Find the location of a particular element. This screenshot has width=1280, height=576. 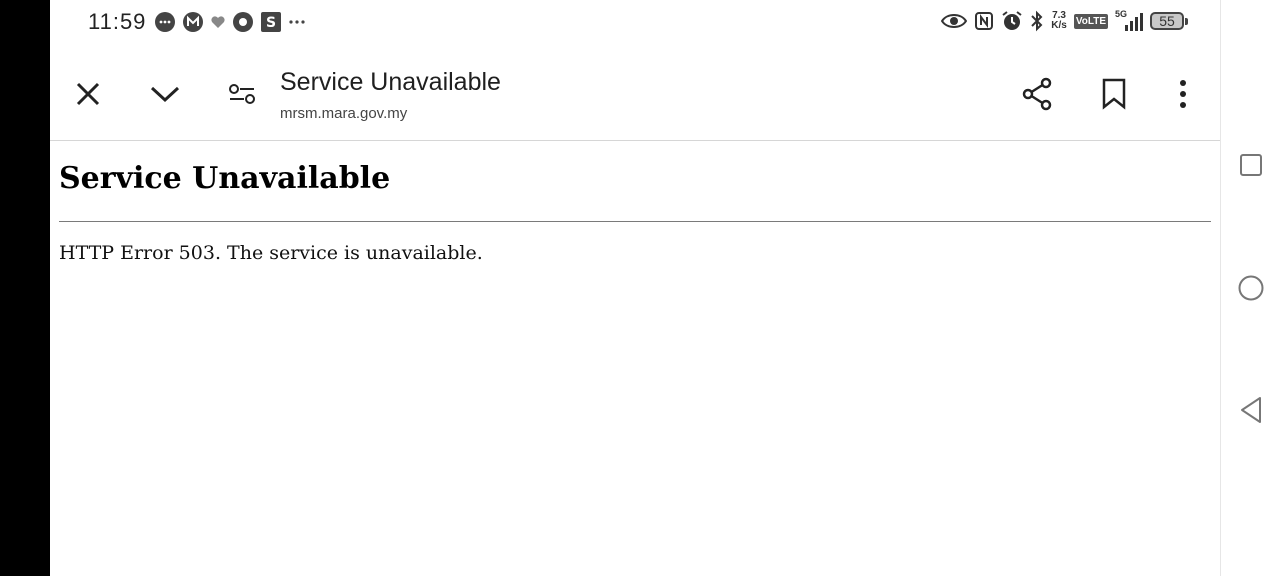

notification-icons: S is located at coordinates (230, 22).